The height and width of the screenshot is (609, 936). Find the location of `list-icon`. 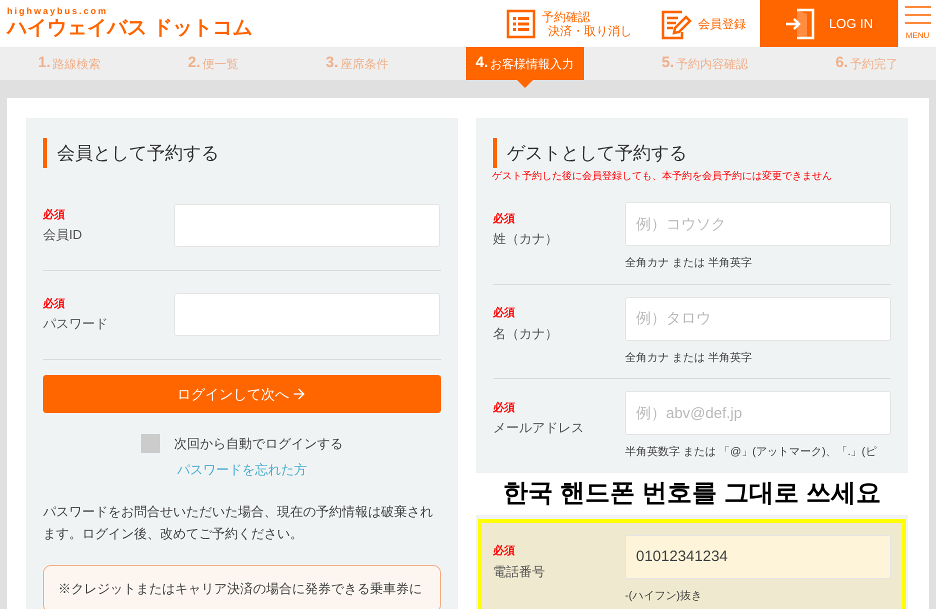

list-icon is located at coordinates (521, 23).